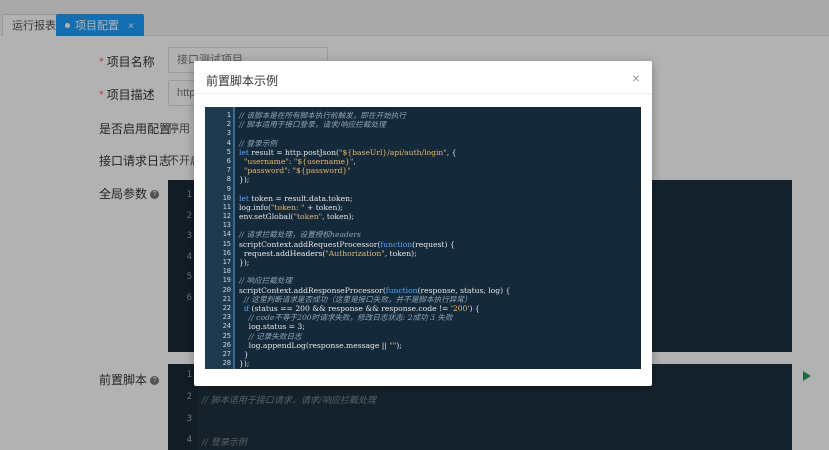 The width and height of the screenshot is (829, 450). What do you see at coordinates (228, 151) in the screenshot?
I see `line-number: 5` at bounding box center [228, 151].